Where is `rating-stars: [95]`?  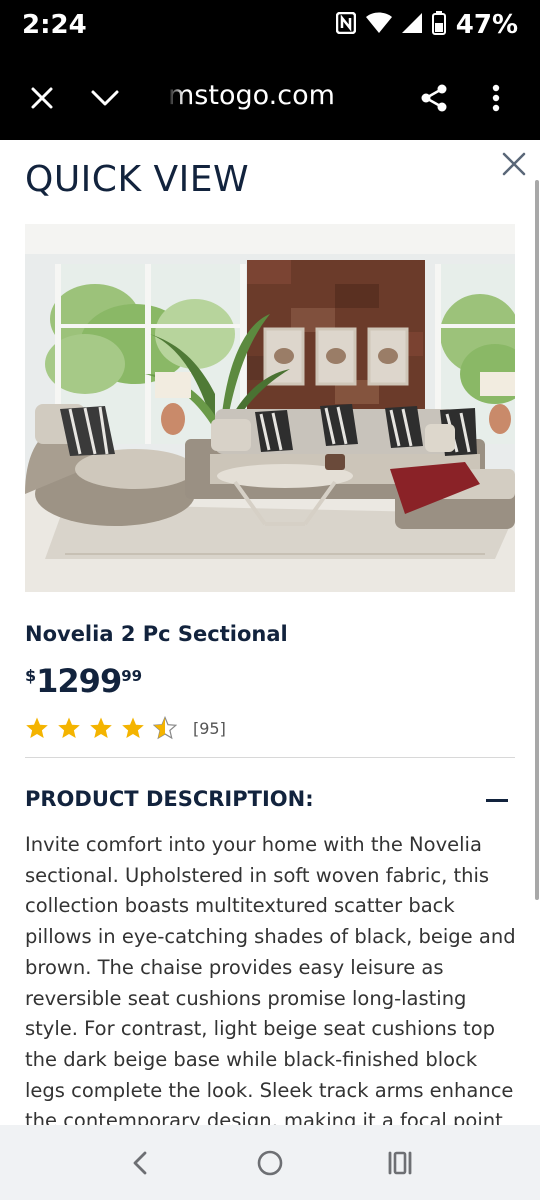
rating-stars: [95] is located at coordinates (125, 728).